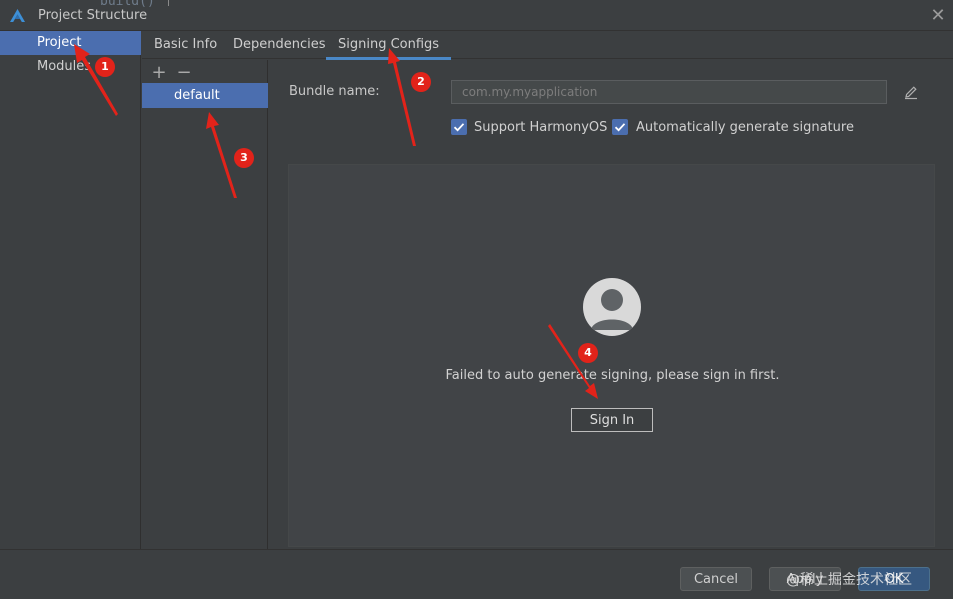  I want to click on annotation-badge-2: 2, so click(421, 82).